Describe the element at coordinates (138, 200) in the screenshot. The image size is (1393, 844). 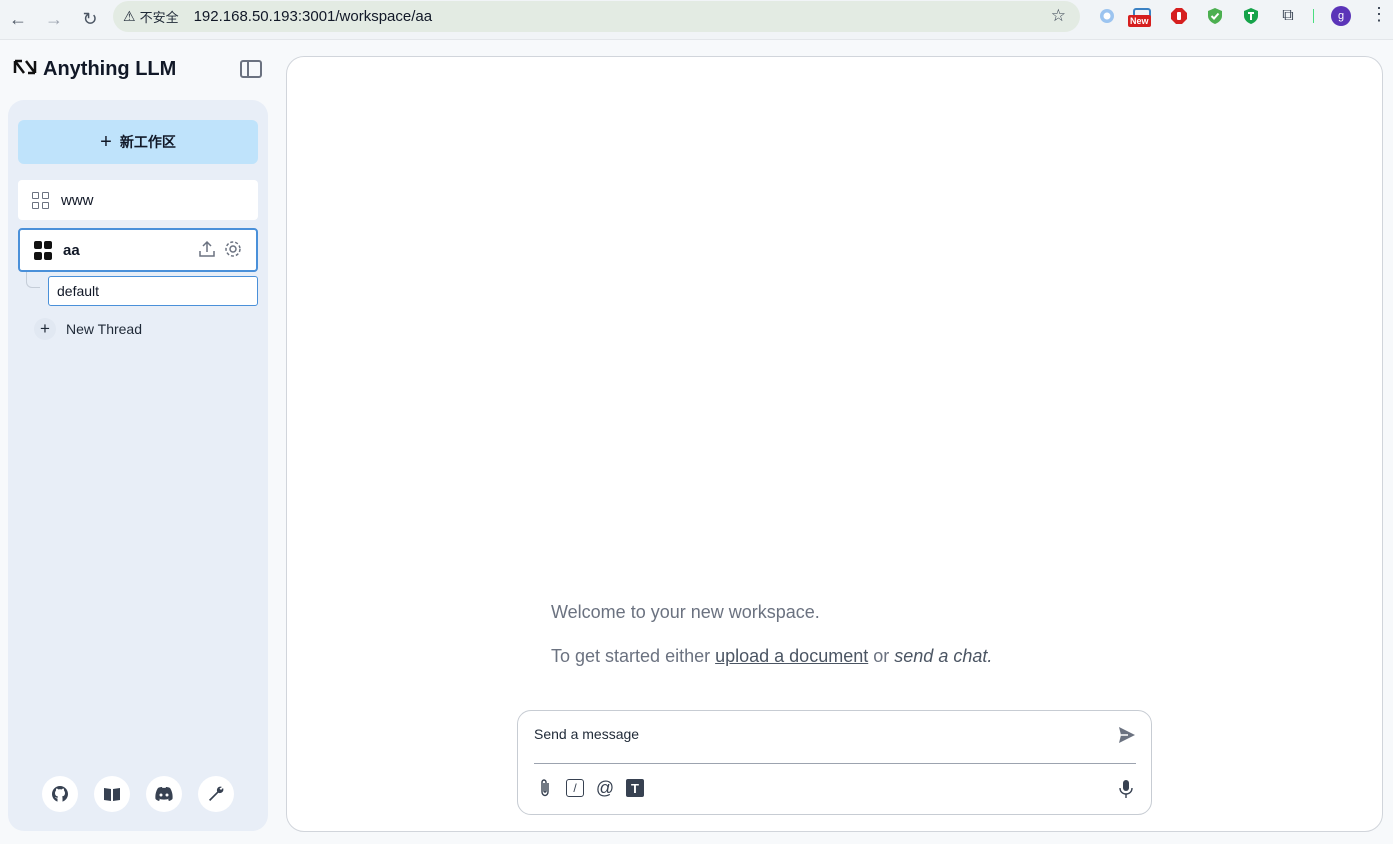
I see `workspace-item-www: www` at that location.